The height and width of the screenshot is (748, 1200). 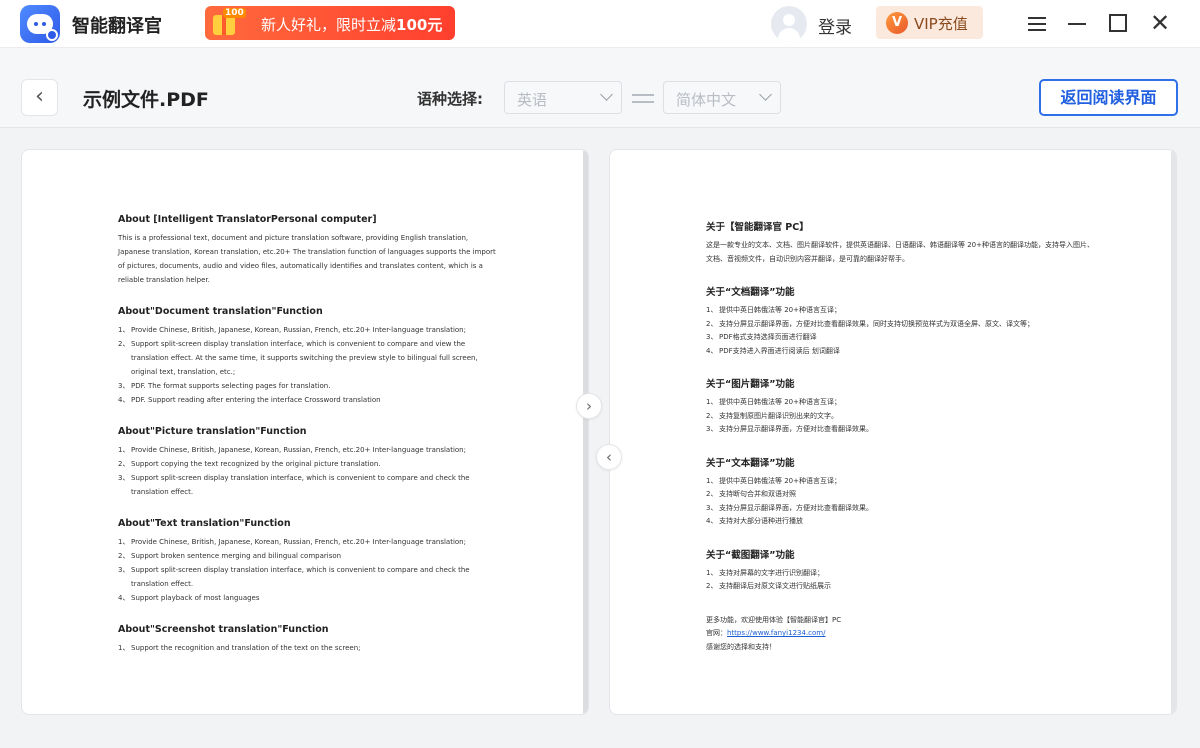 What do you see at coordinates (772, 415) in the screenshot?
I see `doc-list-item: 2、 支持复制原图片翻译识别出来的文字。` at bounding box center [772, 415].